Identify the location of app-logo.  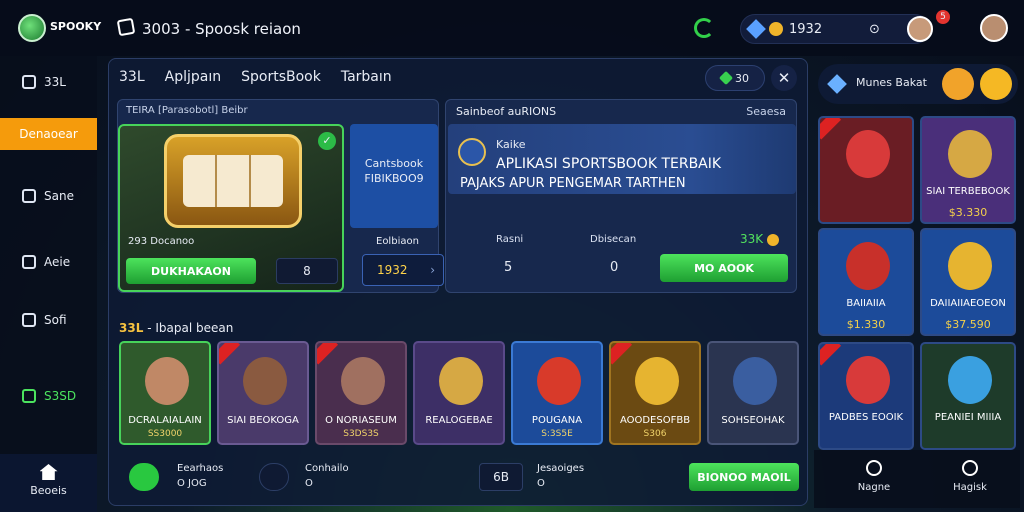
(32, 28).